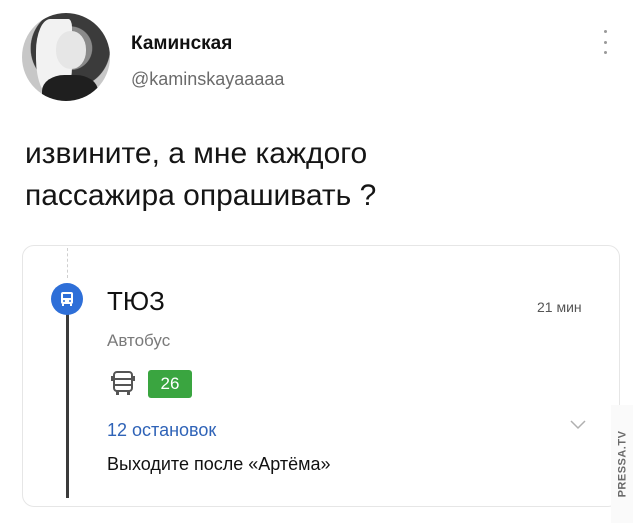 Image resolution: width=640 pixels, height=523 pixels. What do you see at coordinates (123, 385) in the screenshot?
I see `bus-small-icon` at bounding box center [123, 385].